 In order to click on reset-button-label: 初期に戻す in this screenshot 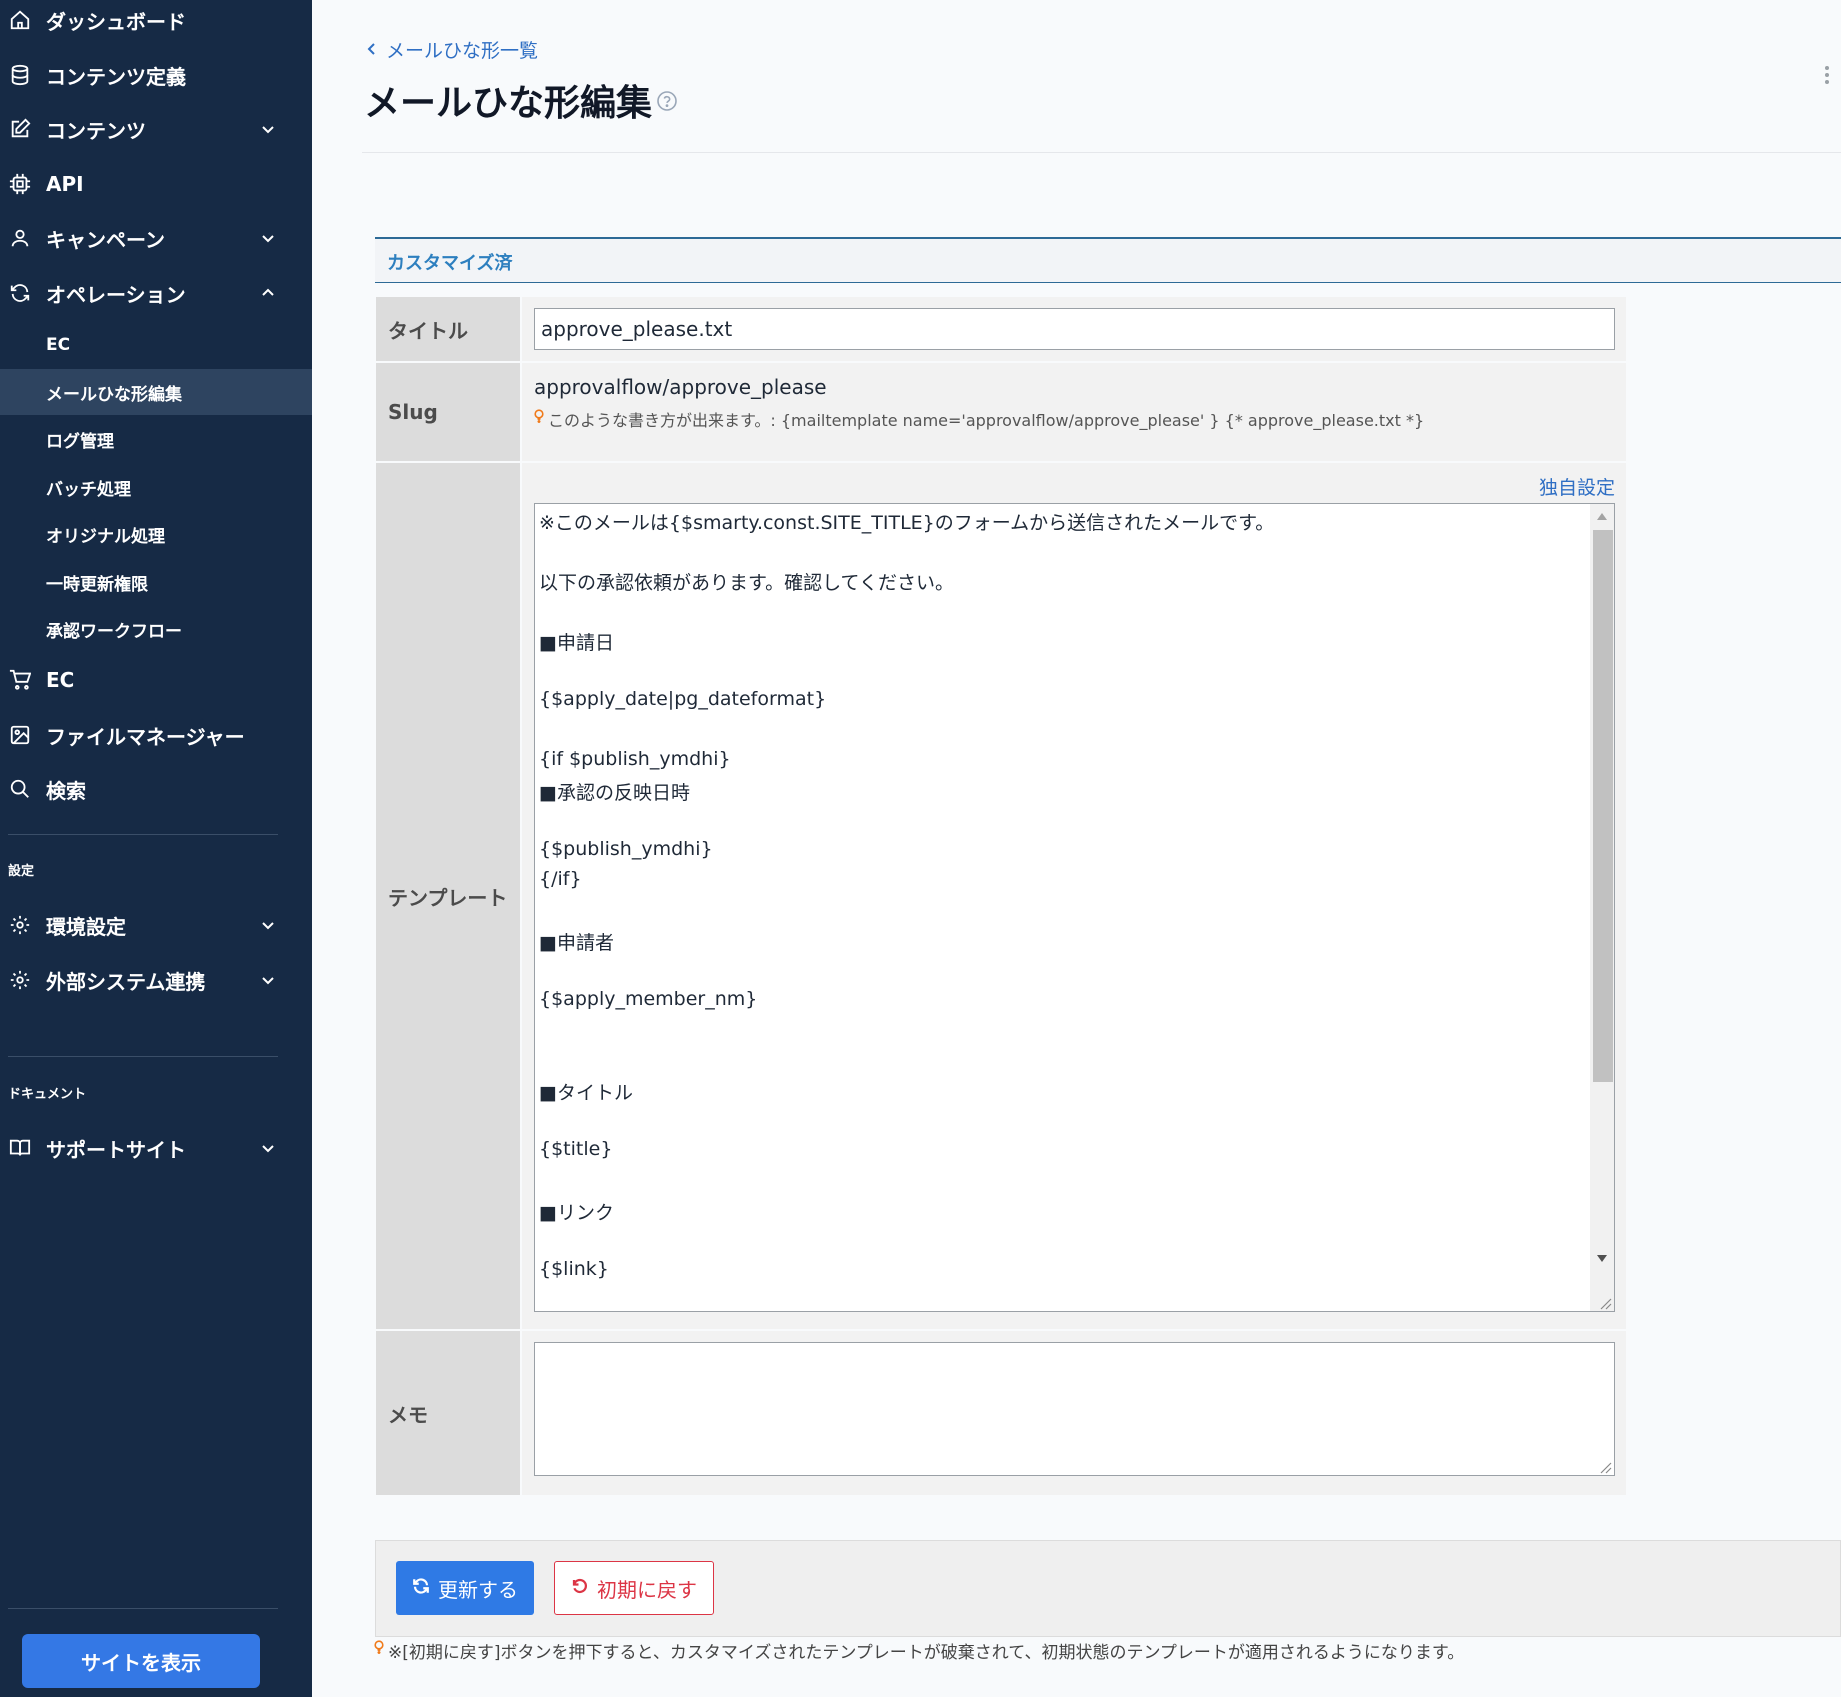, I will do `click(647, 1589)`.